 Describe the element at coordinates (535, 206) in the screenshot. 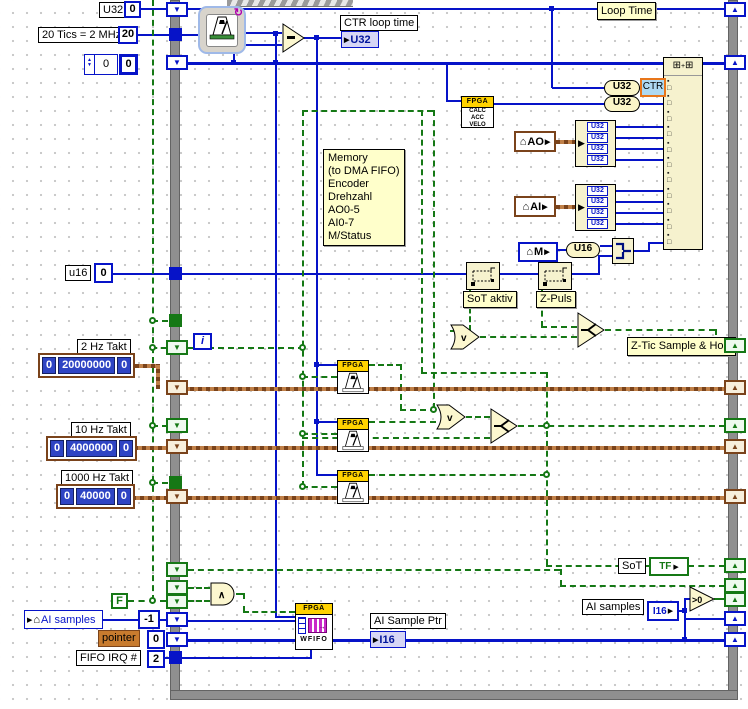

I see `ai-global-variable: ⌂ AI ▶` at that location.